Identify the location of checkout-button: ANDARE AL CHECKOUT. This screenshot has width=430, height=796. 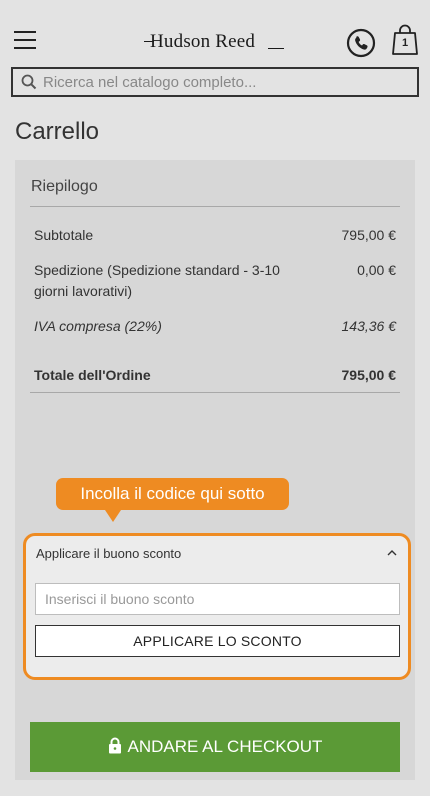
(215, 747).